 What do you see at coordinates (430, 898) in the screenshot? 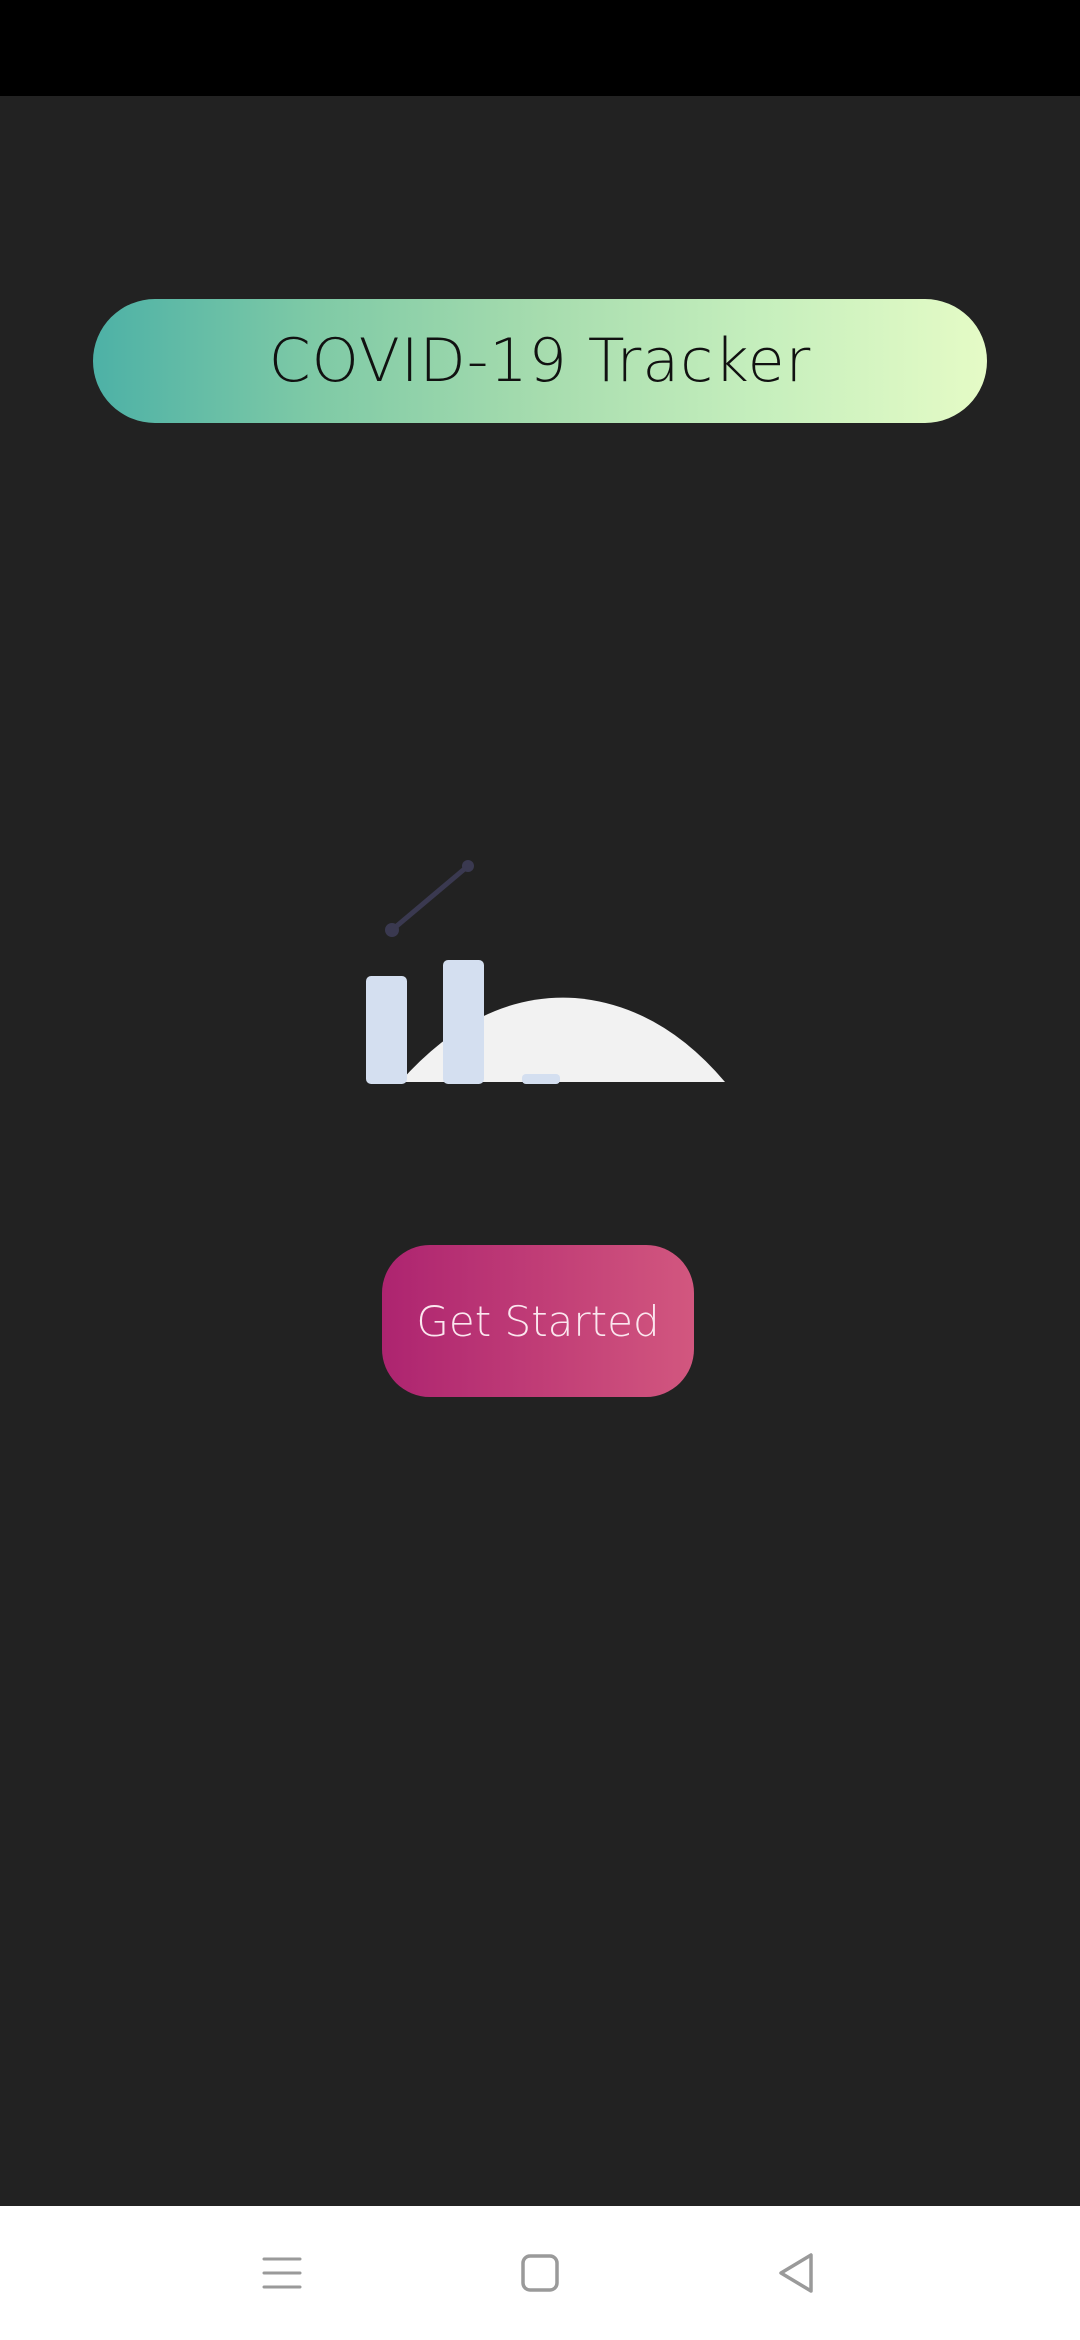
I see `trend-line` at bounding box center [430, 898].